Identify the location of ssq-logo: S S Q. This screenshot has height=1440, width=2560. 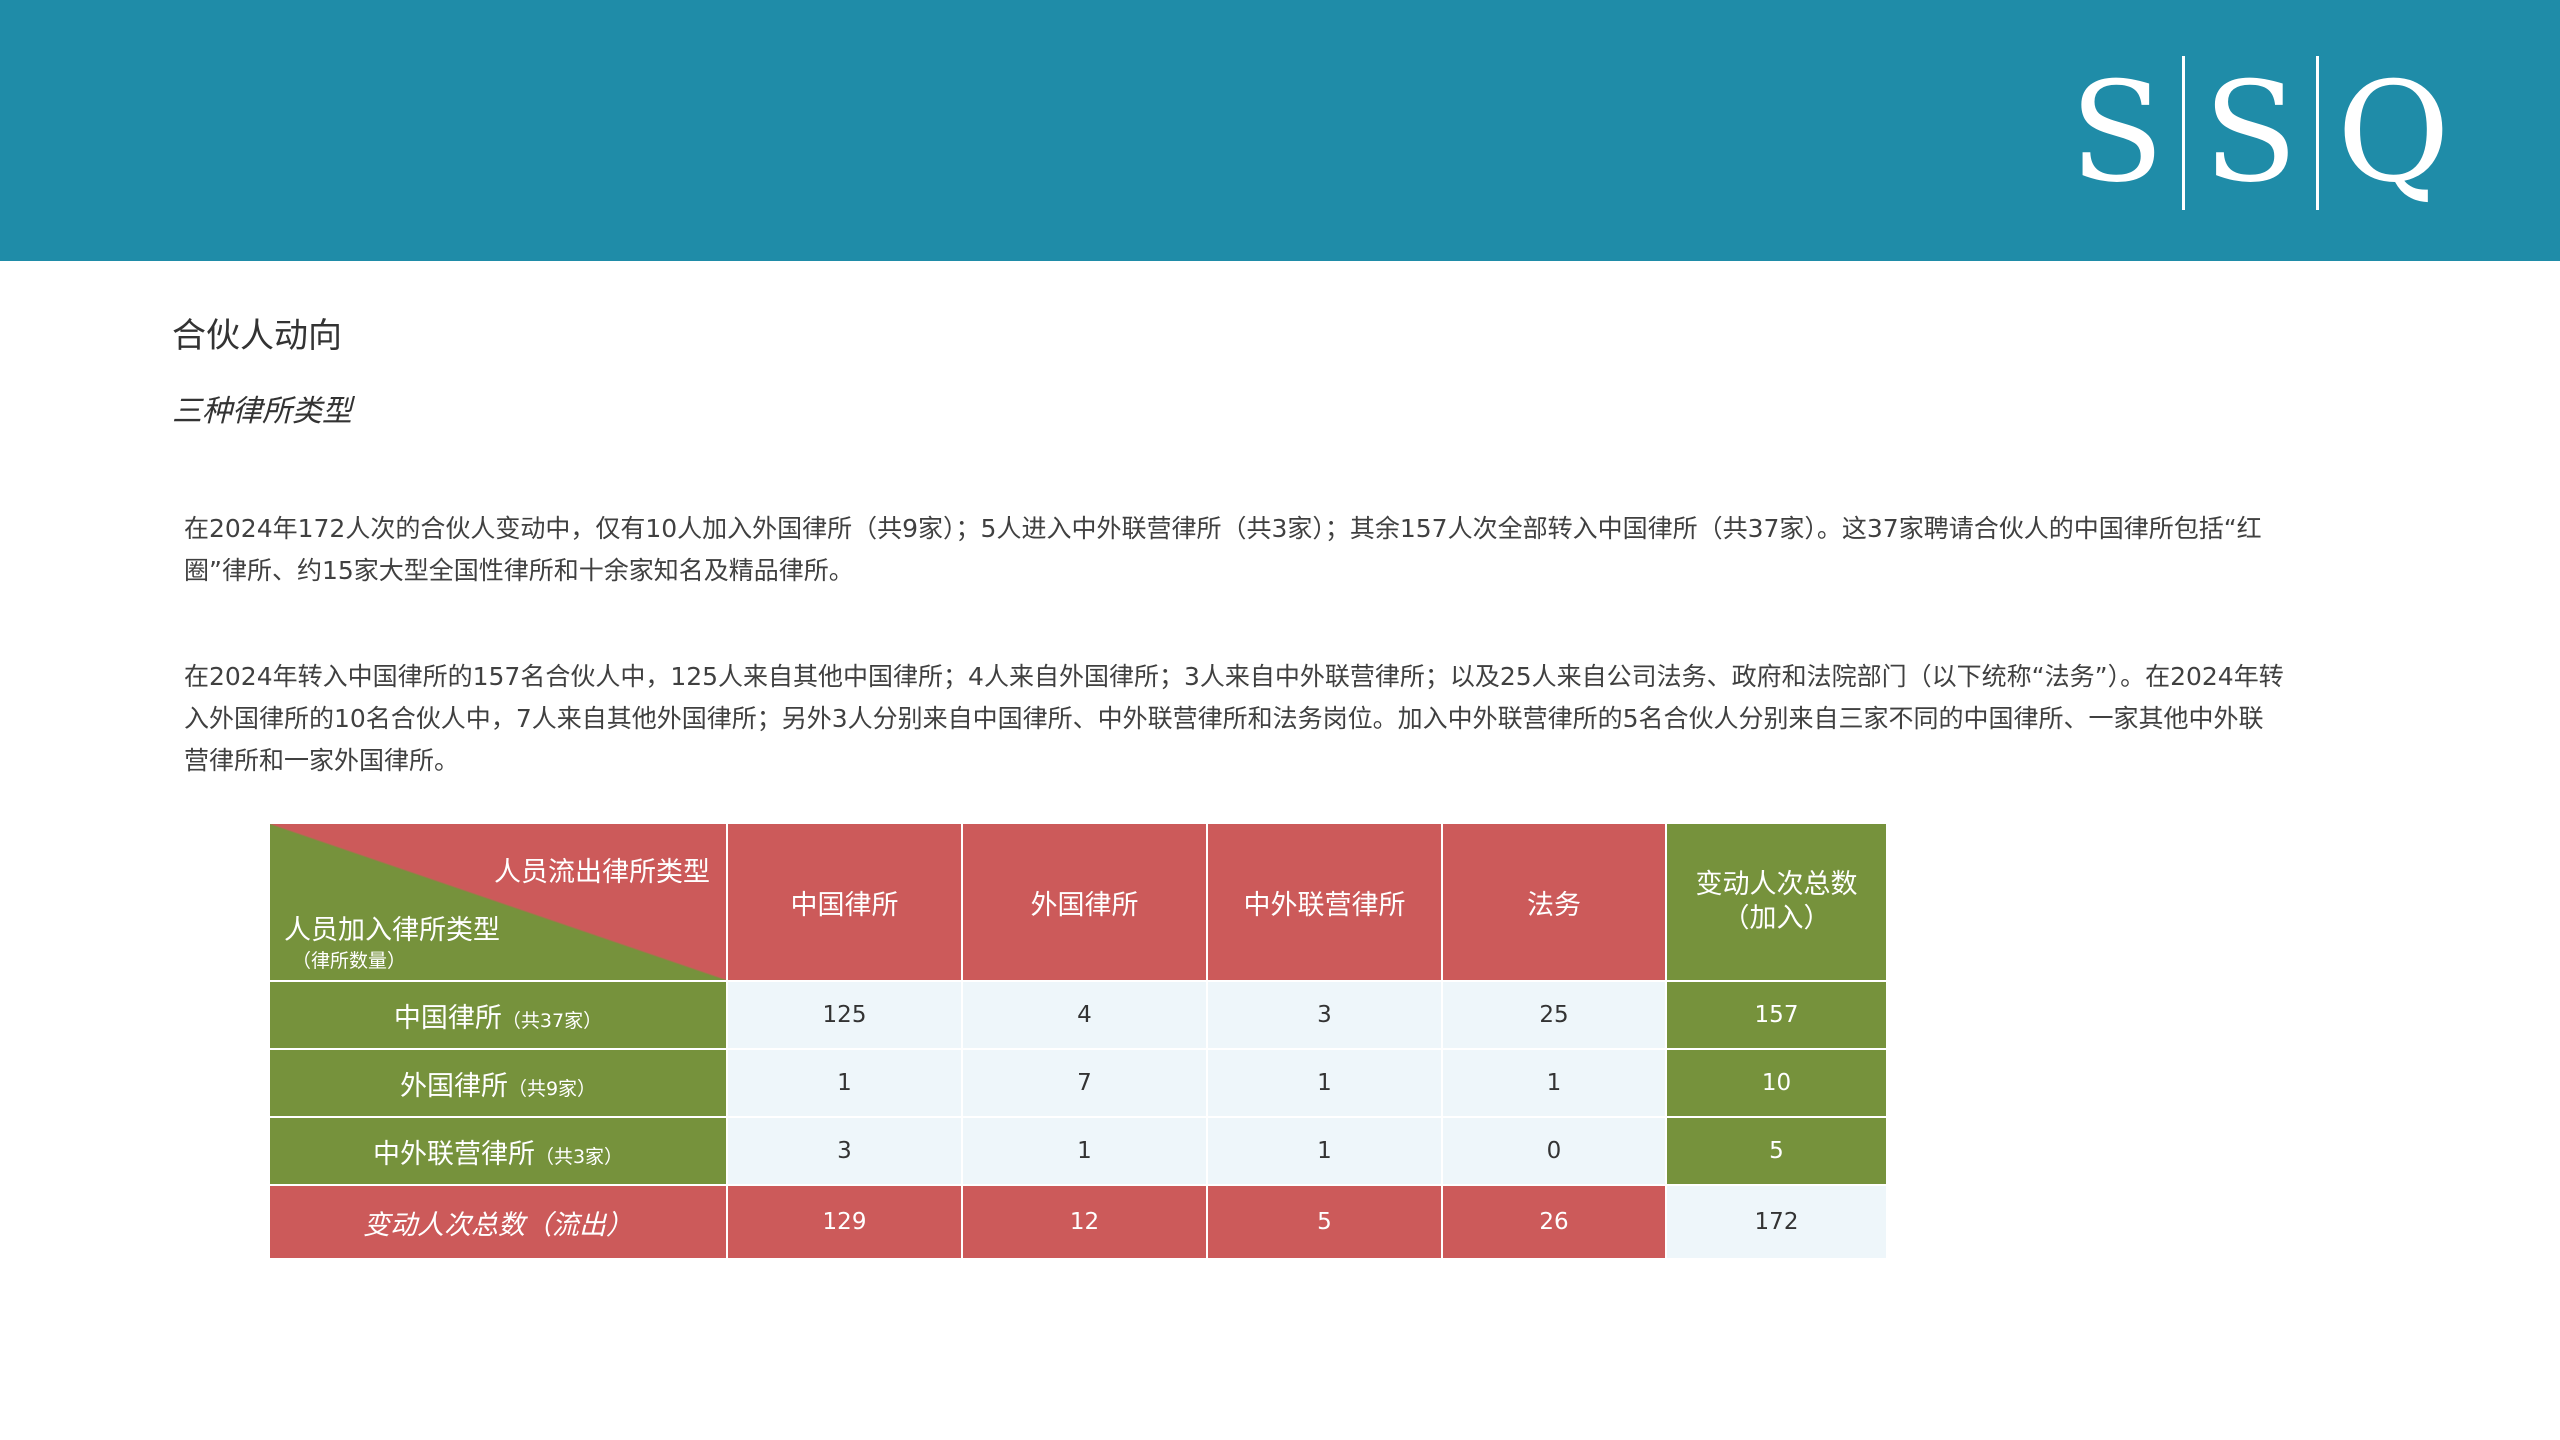
(2260, 133).